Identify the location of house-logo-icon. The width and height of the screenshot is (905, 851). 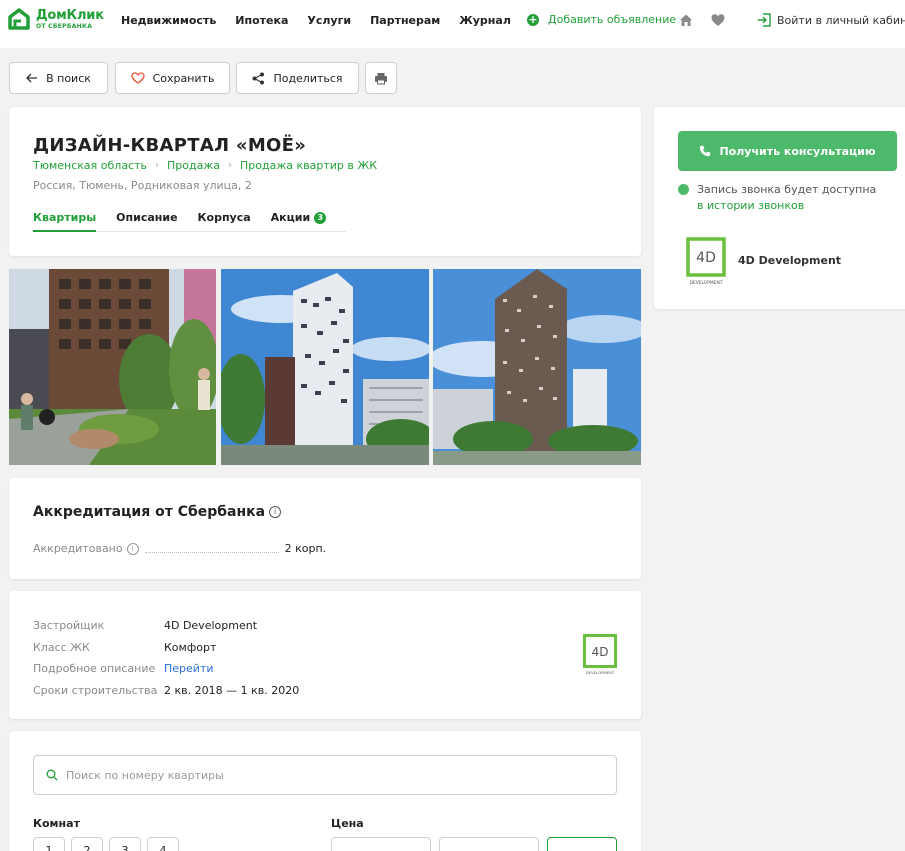
(19, 19).